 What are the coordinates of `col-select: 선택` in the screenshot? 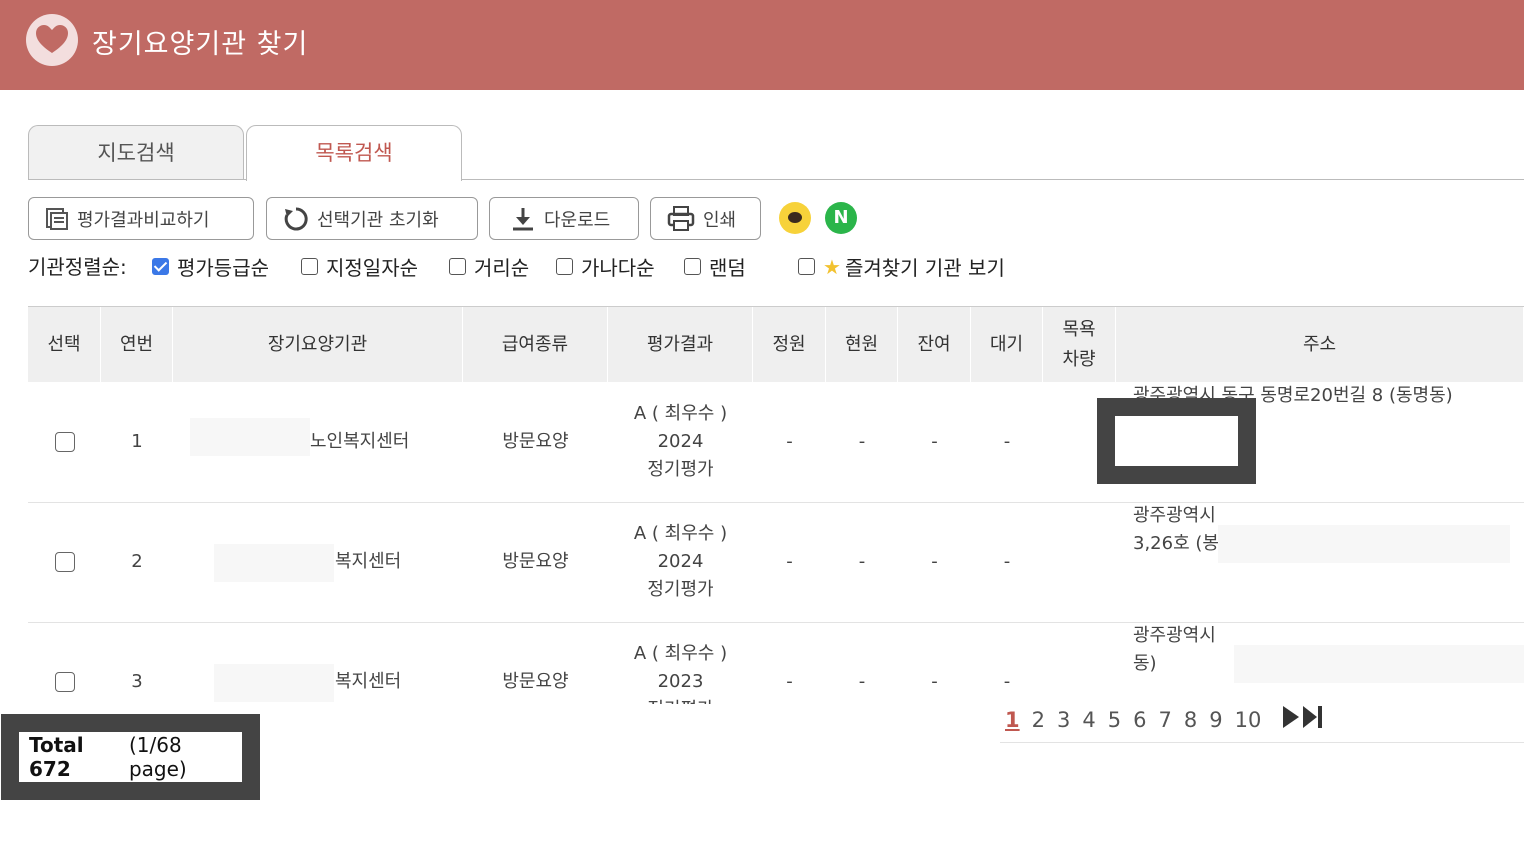 It's located at (64, 344).